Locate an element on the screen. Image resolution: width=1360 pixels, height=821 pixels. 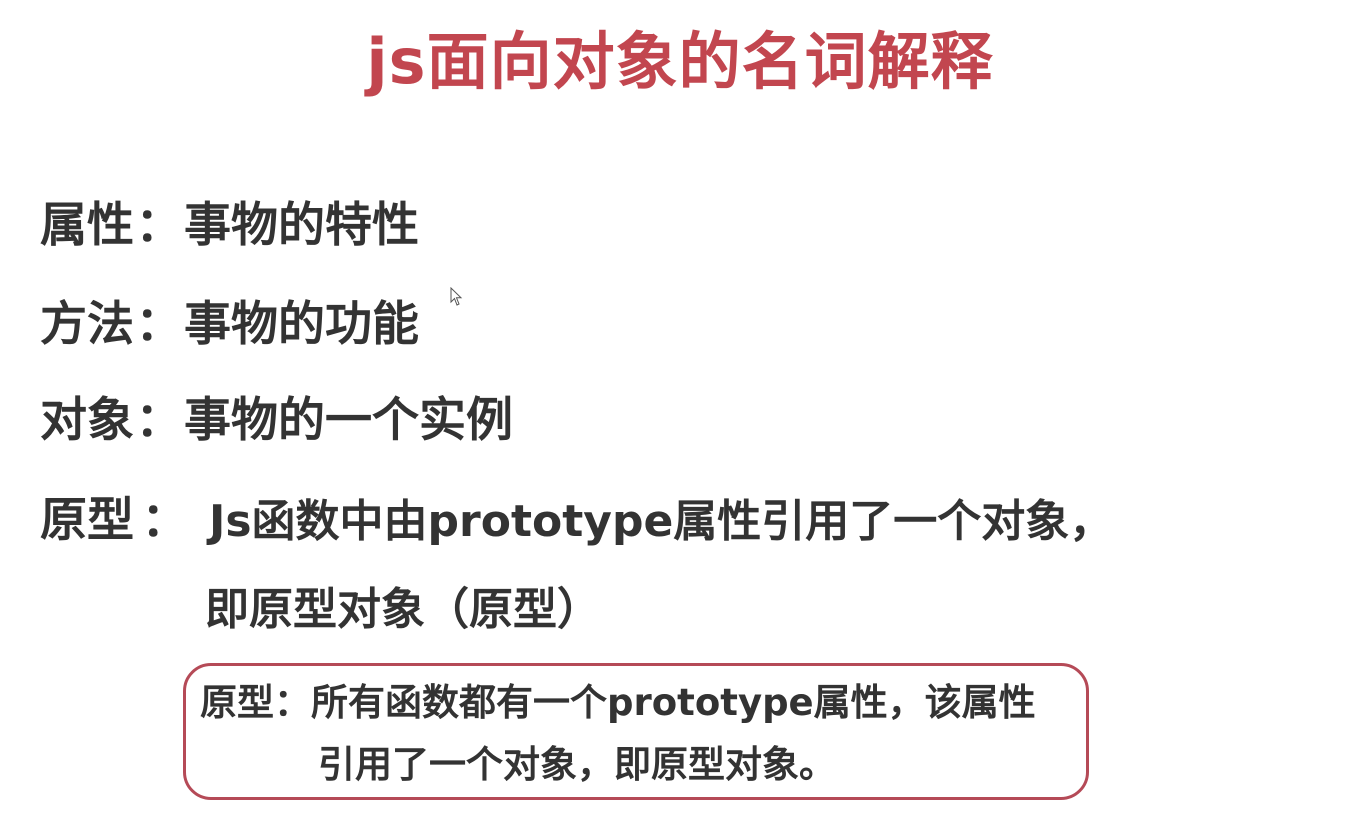
term-description: 事物的功能 is located at coordinates (301, 324).